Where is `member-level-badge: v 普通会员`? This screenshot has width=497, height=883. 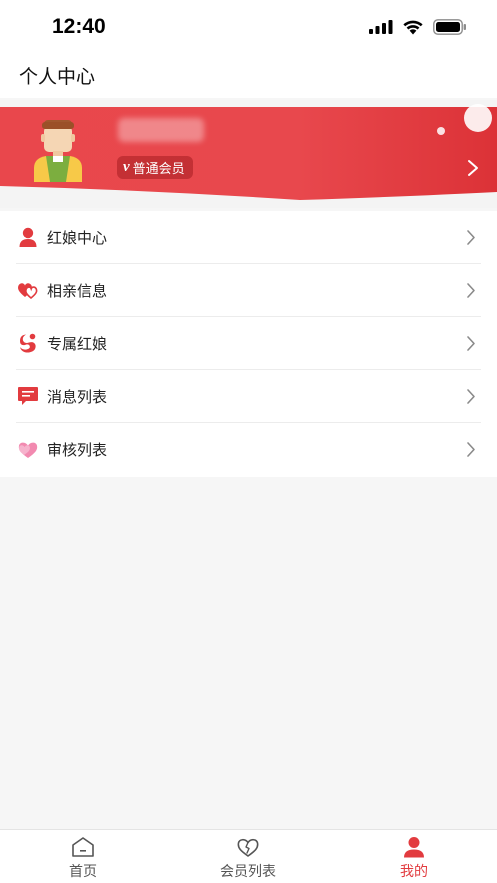 member-level-badge: v 普通会员 is located at coordinates (155, 167).